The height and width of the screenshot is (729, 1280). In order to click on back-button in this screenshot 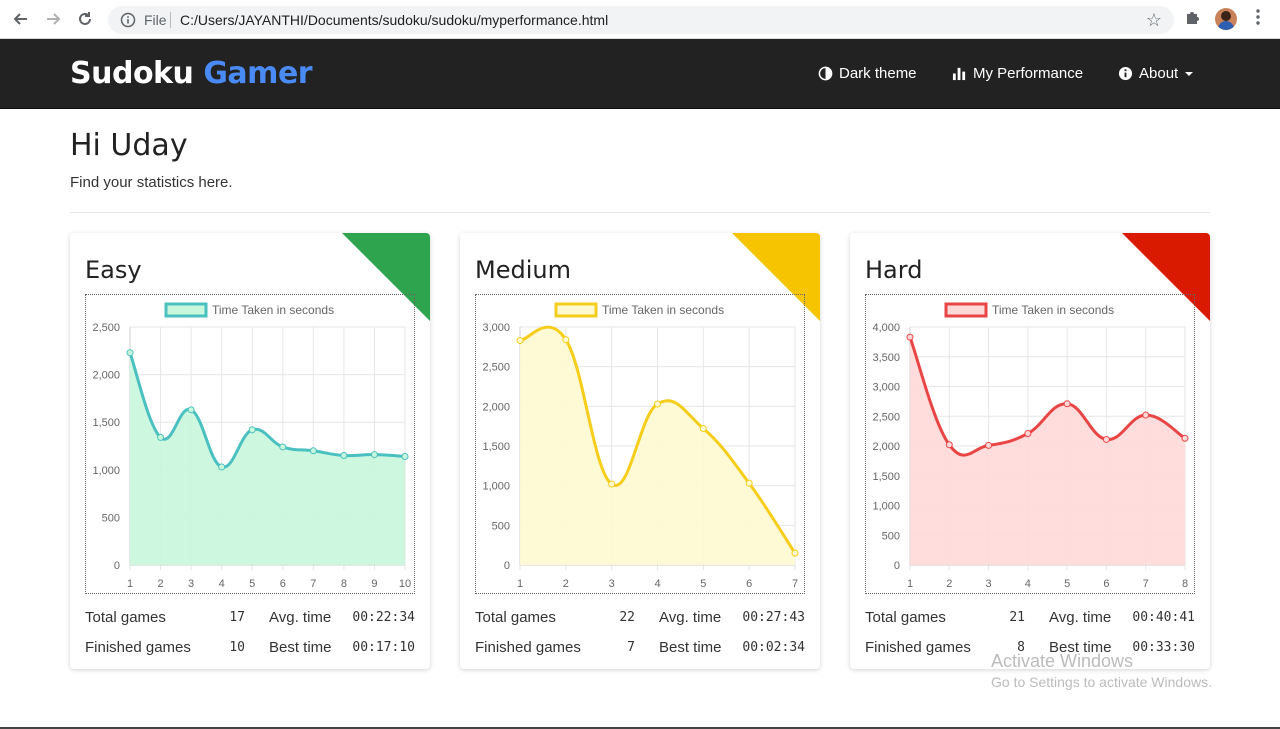, I will do `click(21, 19)`.